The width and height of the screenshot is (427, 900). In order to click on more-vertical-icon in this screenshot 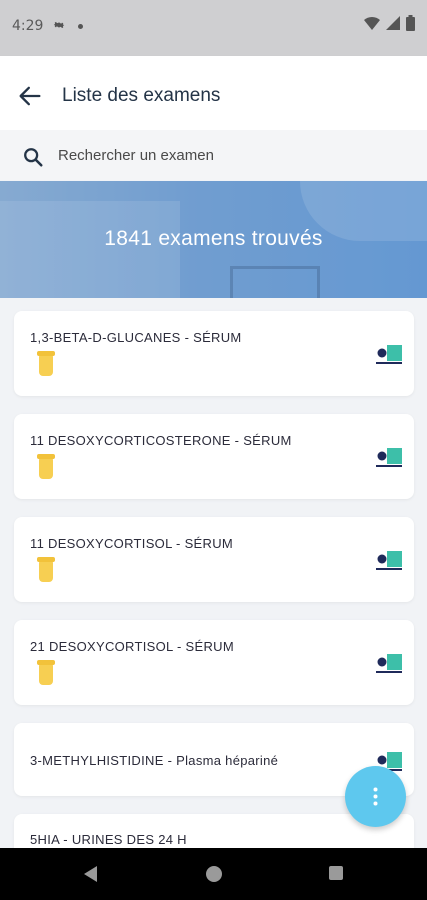, I will do `click(375, 796)`.